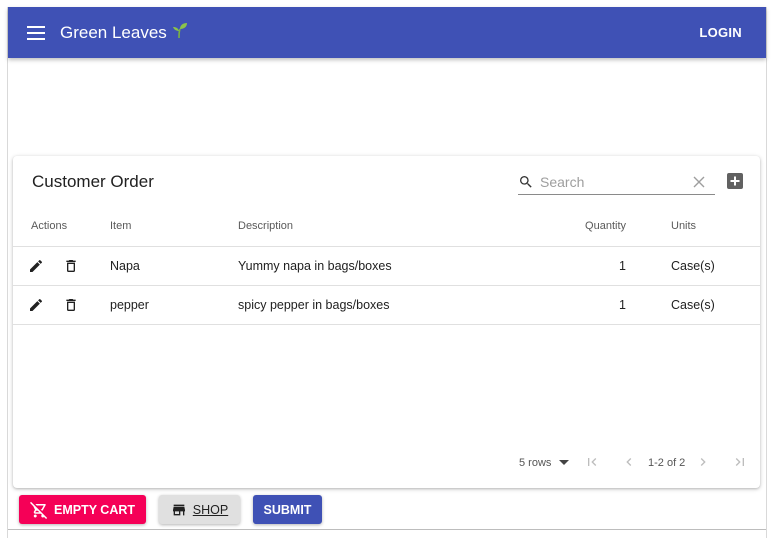  Describe the element at coordinates (593, 227) in the screenshot. I see `header-quantity: Quantity` at that location.